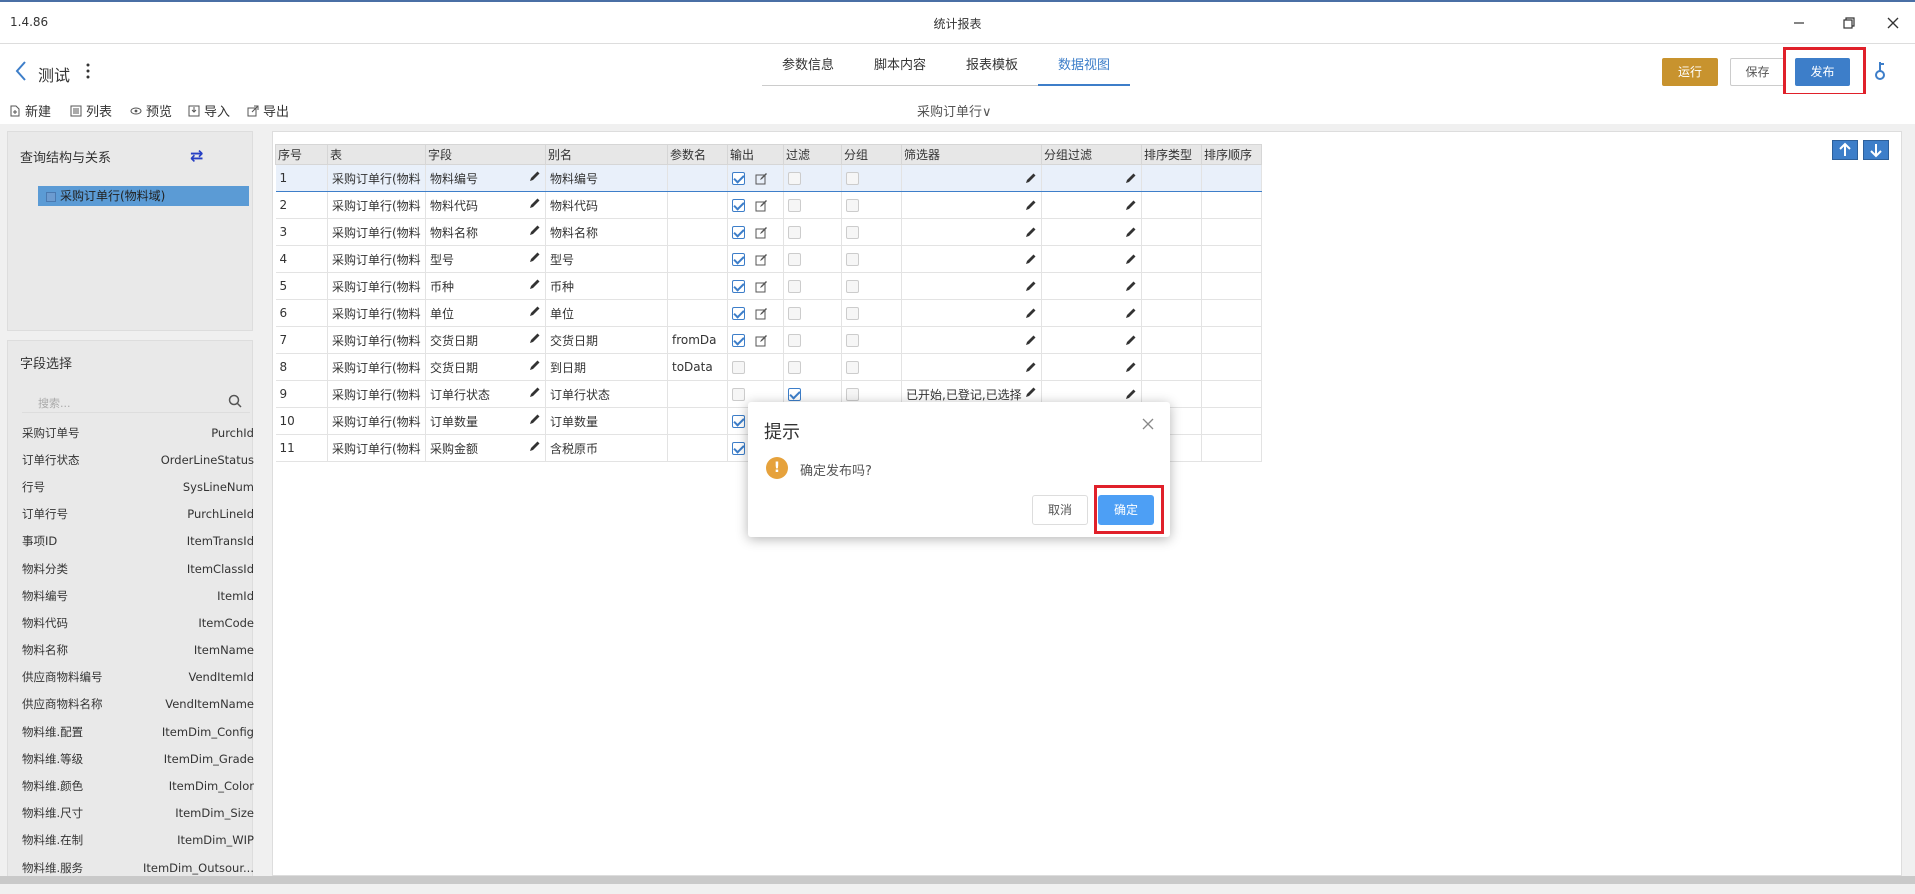 This screenshot has width=1915, height=894. Describe the element at coordinates (1845, 150) in the screenshot. I see `move-up-button` at that location.